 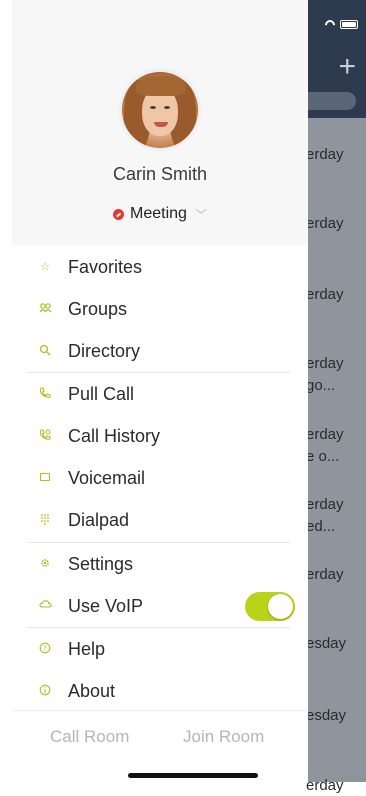 What do you see at coordinates (89, 737) in the screenshot?
I see `call-room-button: Call Room` at bounding box center [89, 737].